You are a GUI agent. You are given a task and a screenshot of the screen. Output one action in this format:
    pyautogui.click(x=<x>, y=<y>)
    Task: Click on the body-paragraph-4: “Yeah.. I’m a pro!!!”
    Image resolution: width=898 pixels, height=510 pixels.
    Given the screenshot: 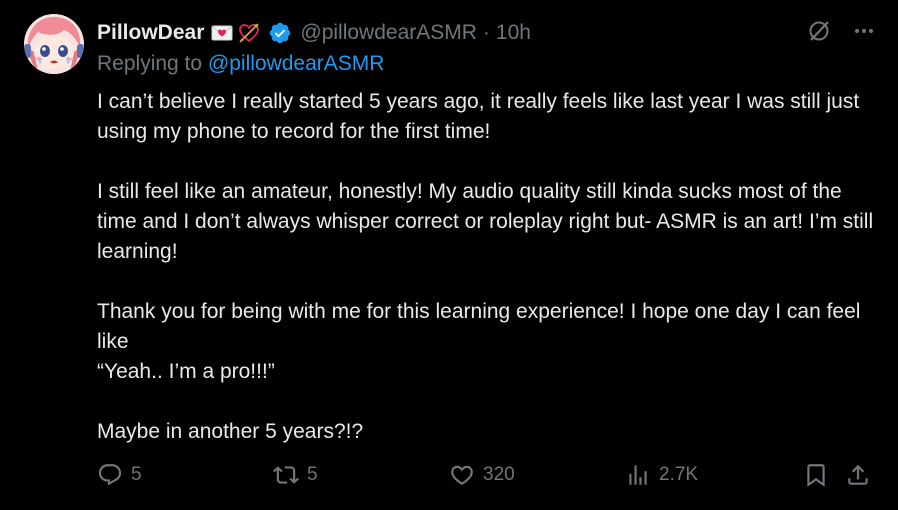 What is the action you would take?
    pyautogui.click(x=186, y=371)
    